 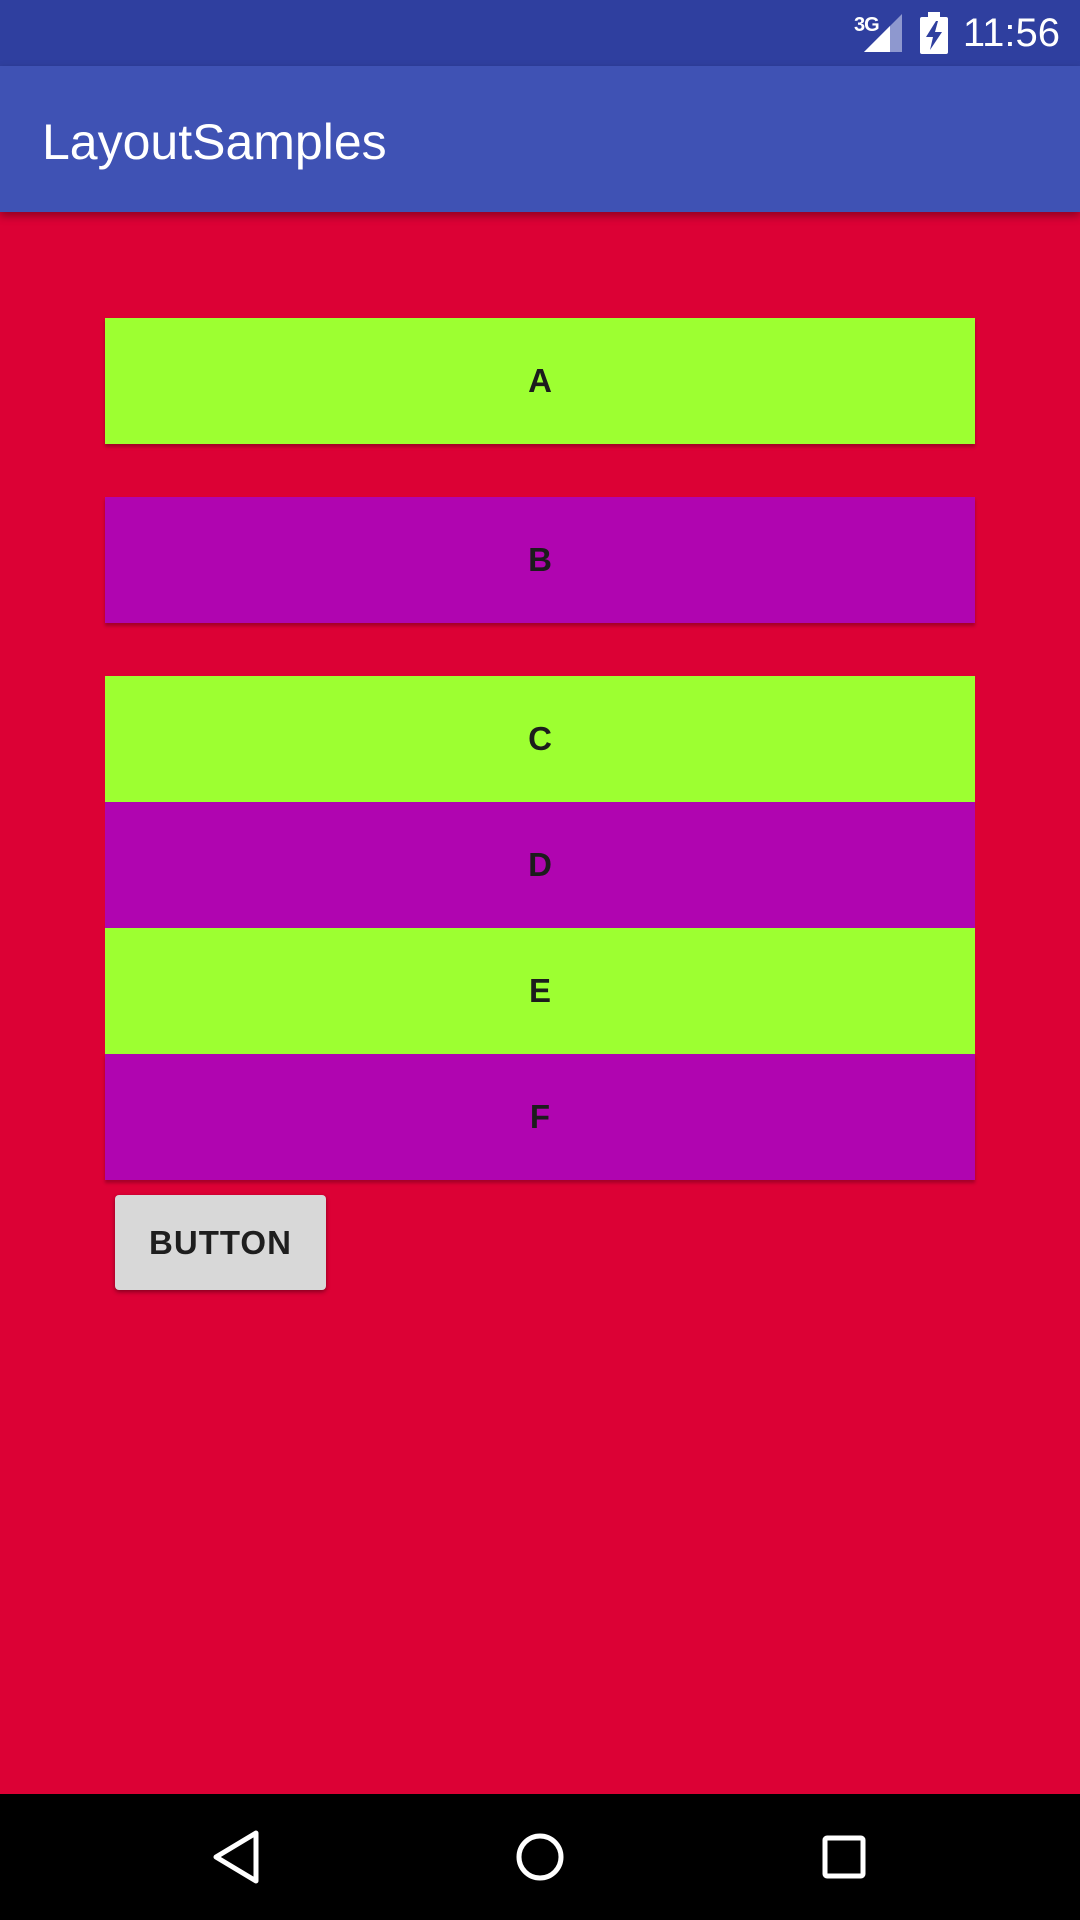 I want to click on block-label: A, so click(x=540, y=380).